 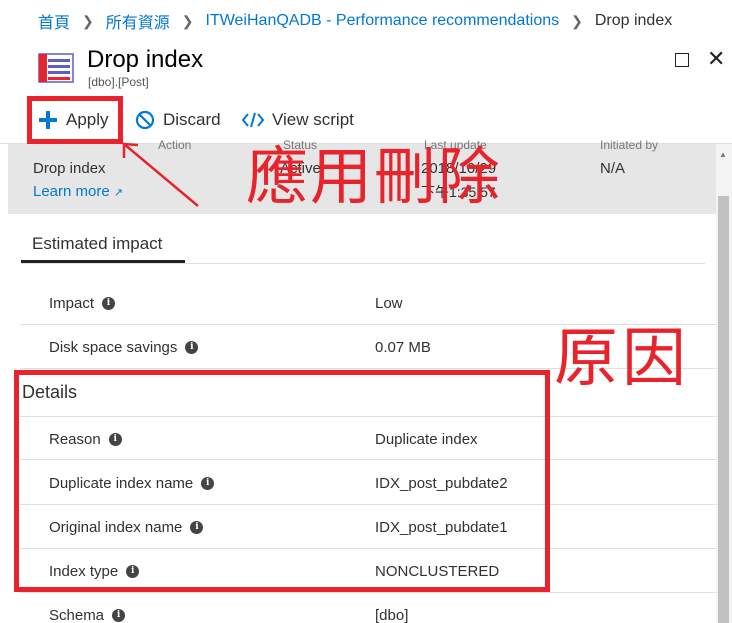 I want to click on disk-savings-key: Disk space savings, so click(x=113, y=347).